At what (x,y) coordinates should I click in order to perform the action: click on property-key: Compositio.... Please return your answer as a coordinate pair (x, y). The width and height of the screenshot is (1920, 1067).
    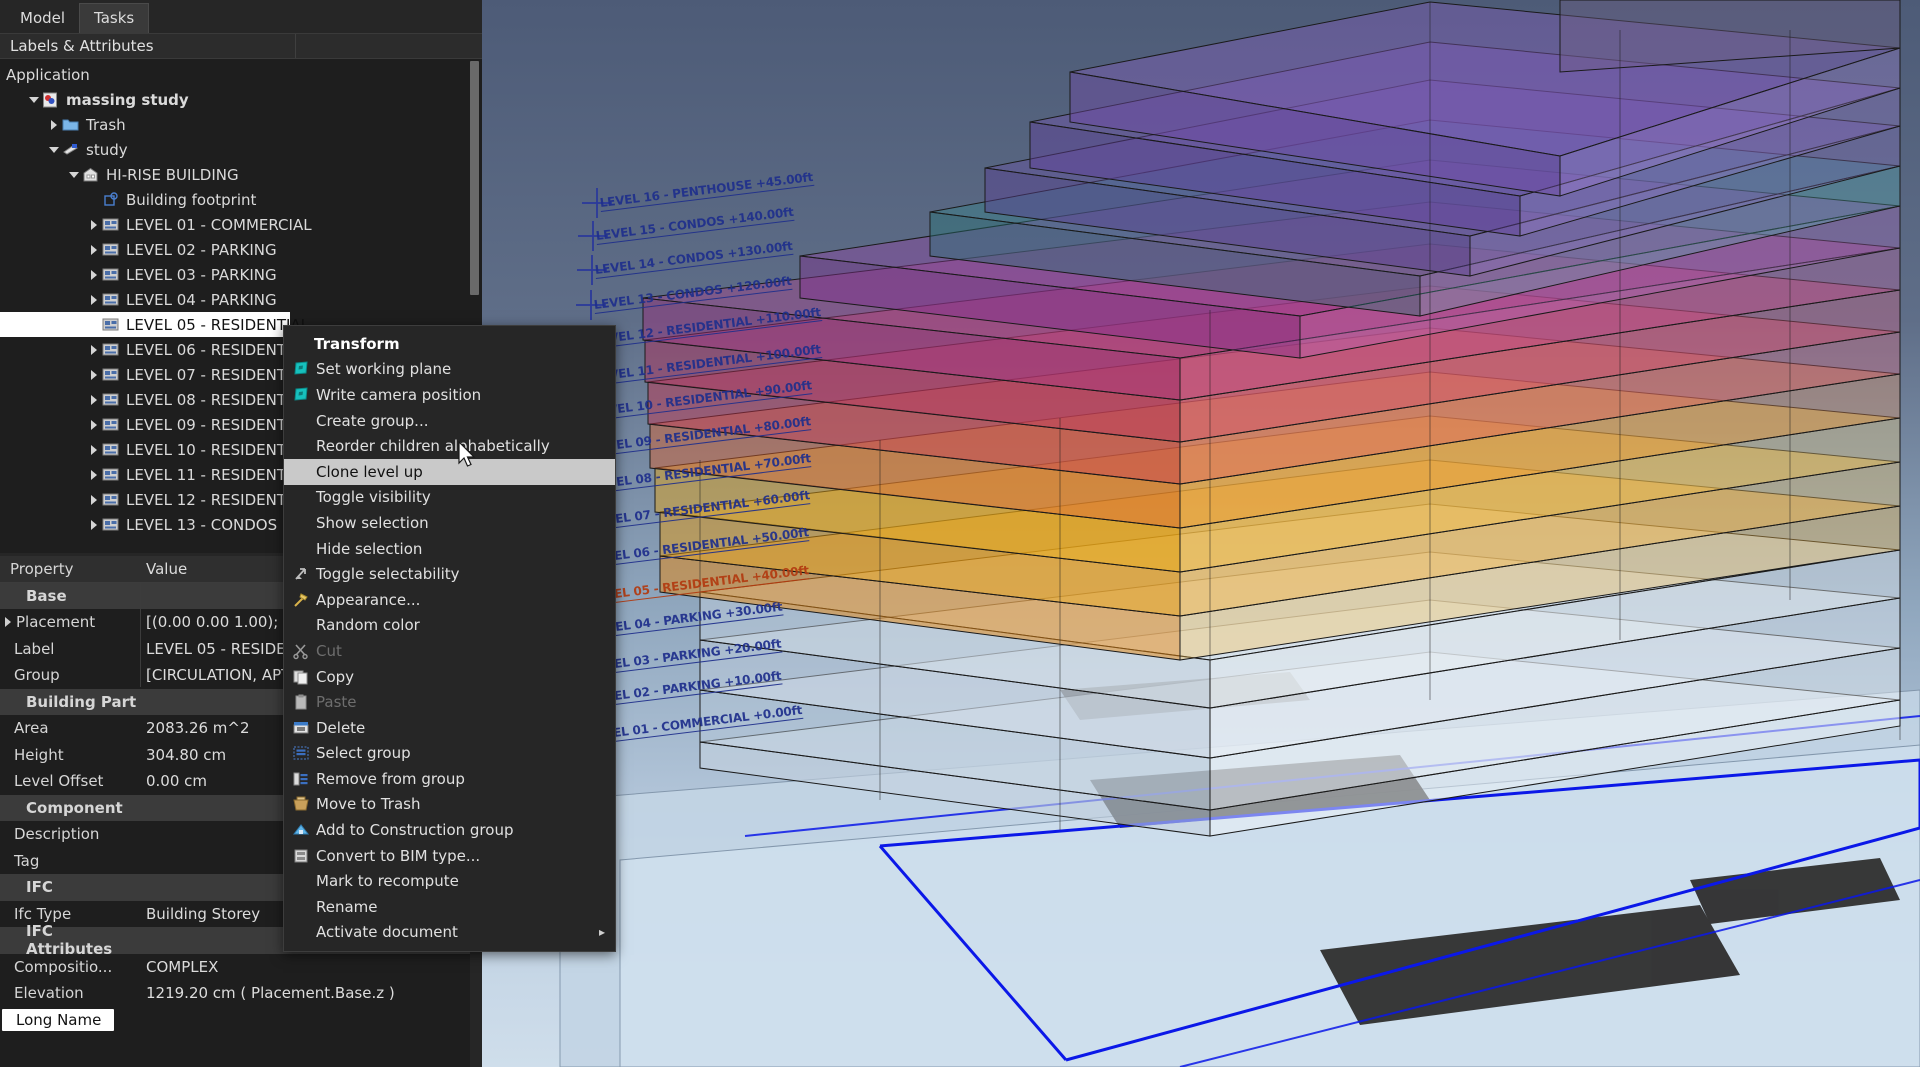
    Looking at the image, I should click on (70, 967).